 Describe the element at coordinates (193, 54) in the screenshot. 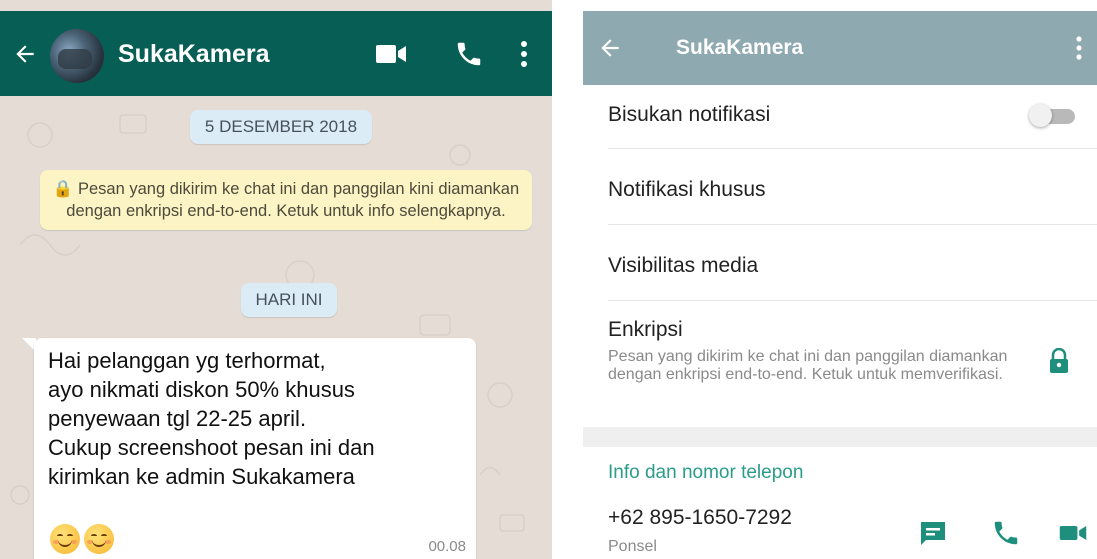

I see `chat-contact-name: SukaKamera` at that location.